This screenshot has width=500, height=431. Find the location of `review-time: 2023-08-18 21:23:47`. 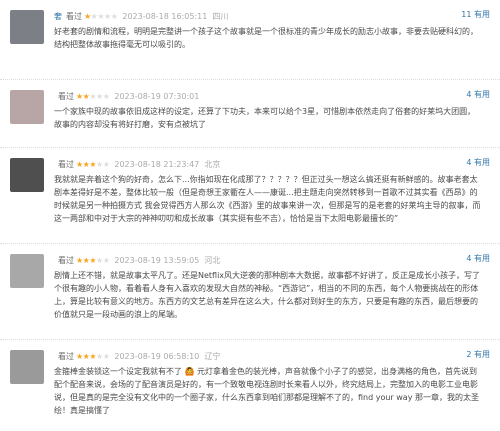

review-time: 2023-08-18 21:23:47 is located at coordinates (157, 164).